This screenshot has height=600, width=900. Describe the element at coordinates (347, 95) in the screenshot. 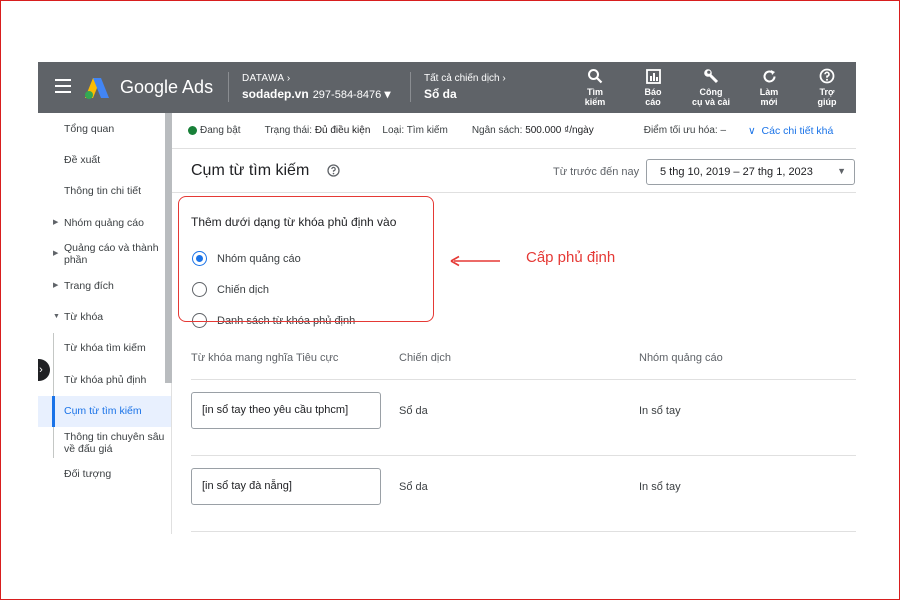

I see `account-id: 297-584-8476` at that location.